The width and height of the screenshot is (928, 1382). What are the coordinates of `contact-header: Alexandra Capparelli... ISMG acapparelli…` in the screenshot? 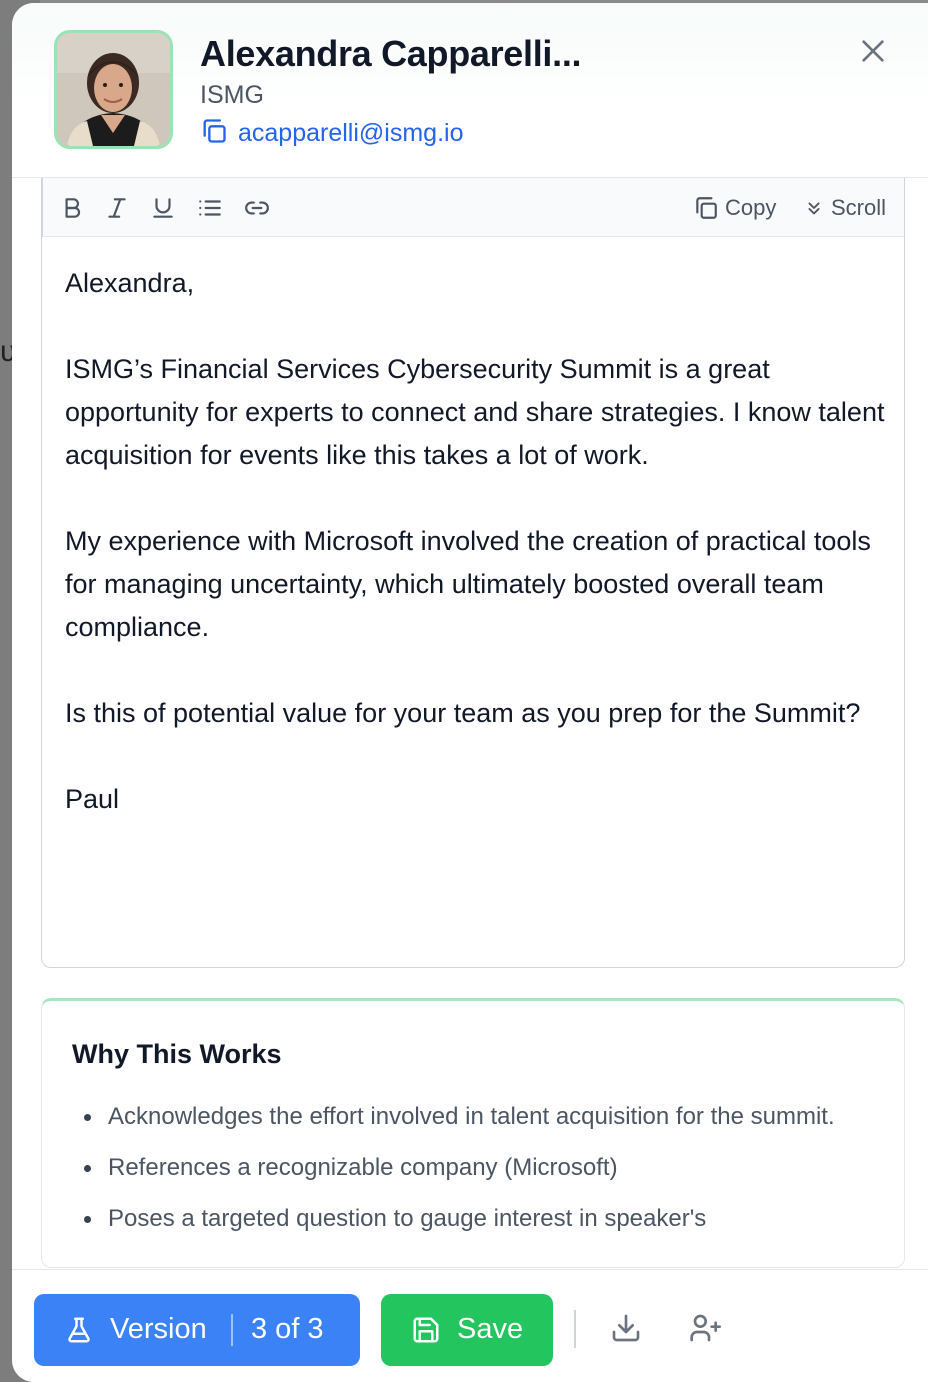 It's located at (470, 90).